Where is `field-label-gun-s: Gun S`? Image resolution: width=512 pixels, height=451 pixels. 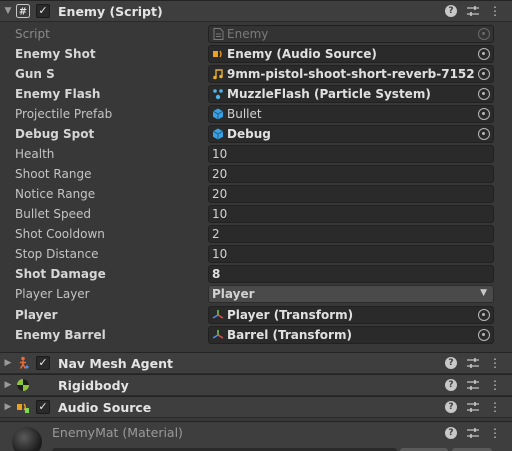 field-label-gun-s: Gun S is located at coordinates (35, 74).